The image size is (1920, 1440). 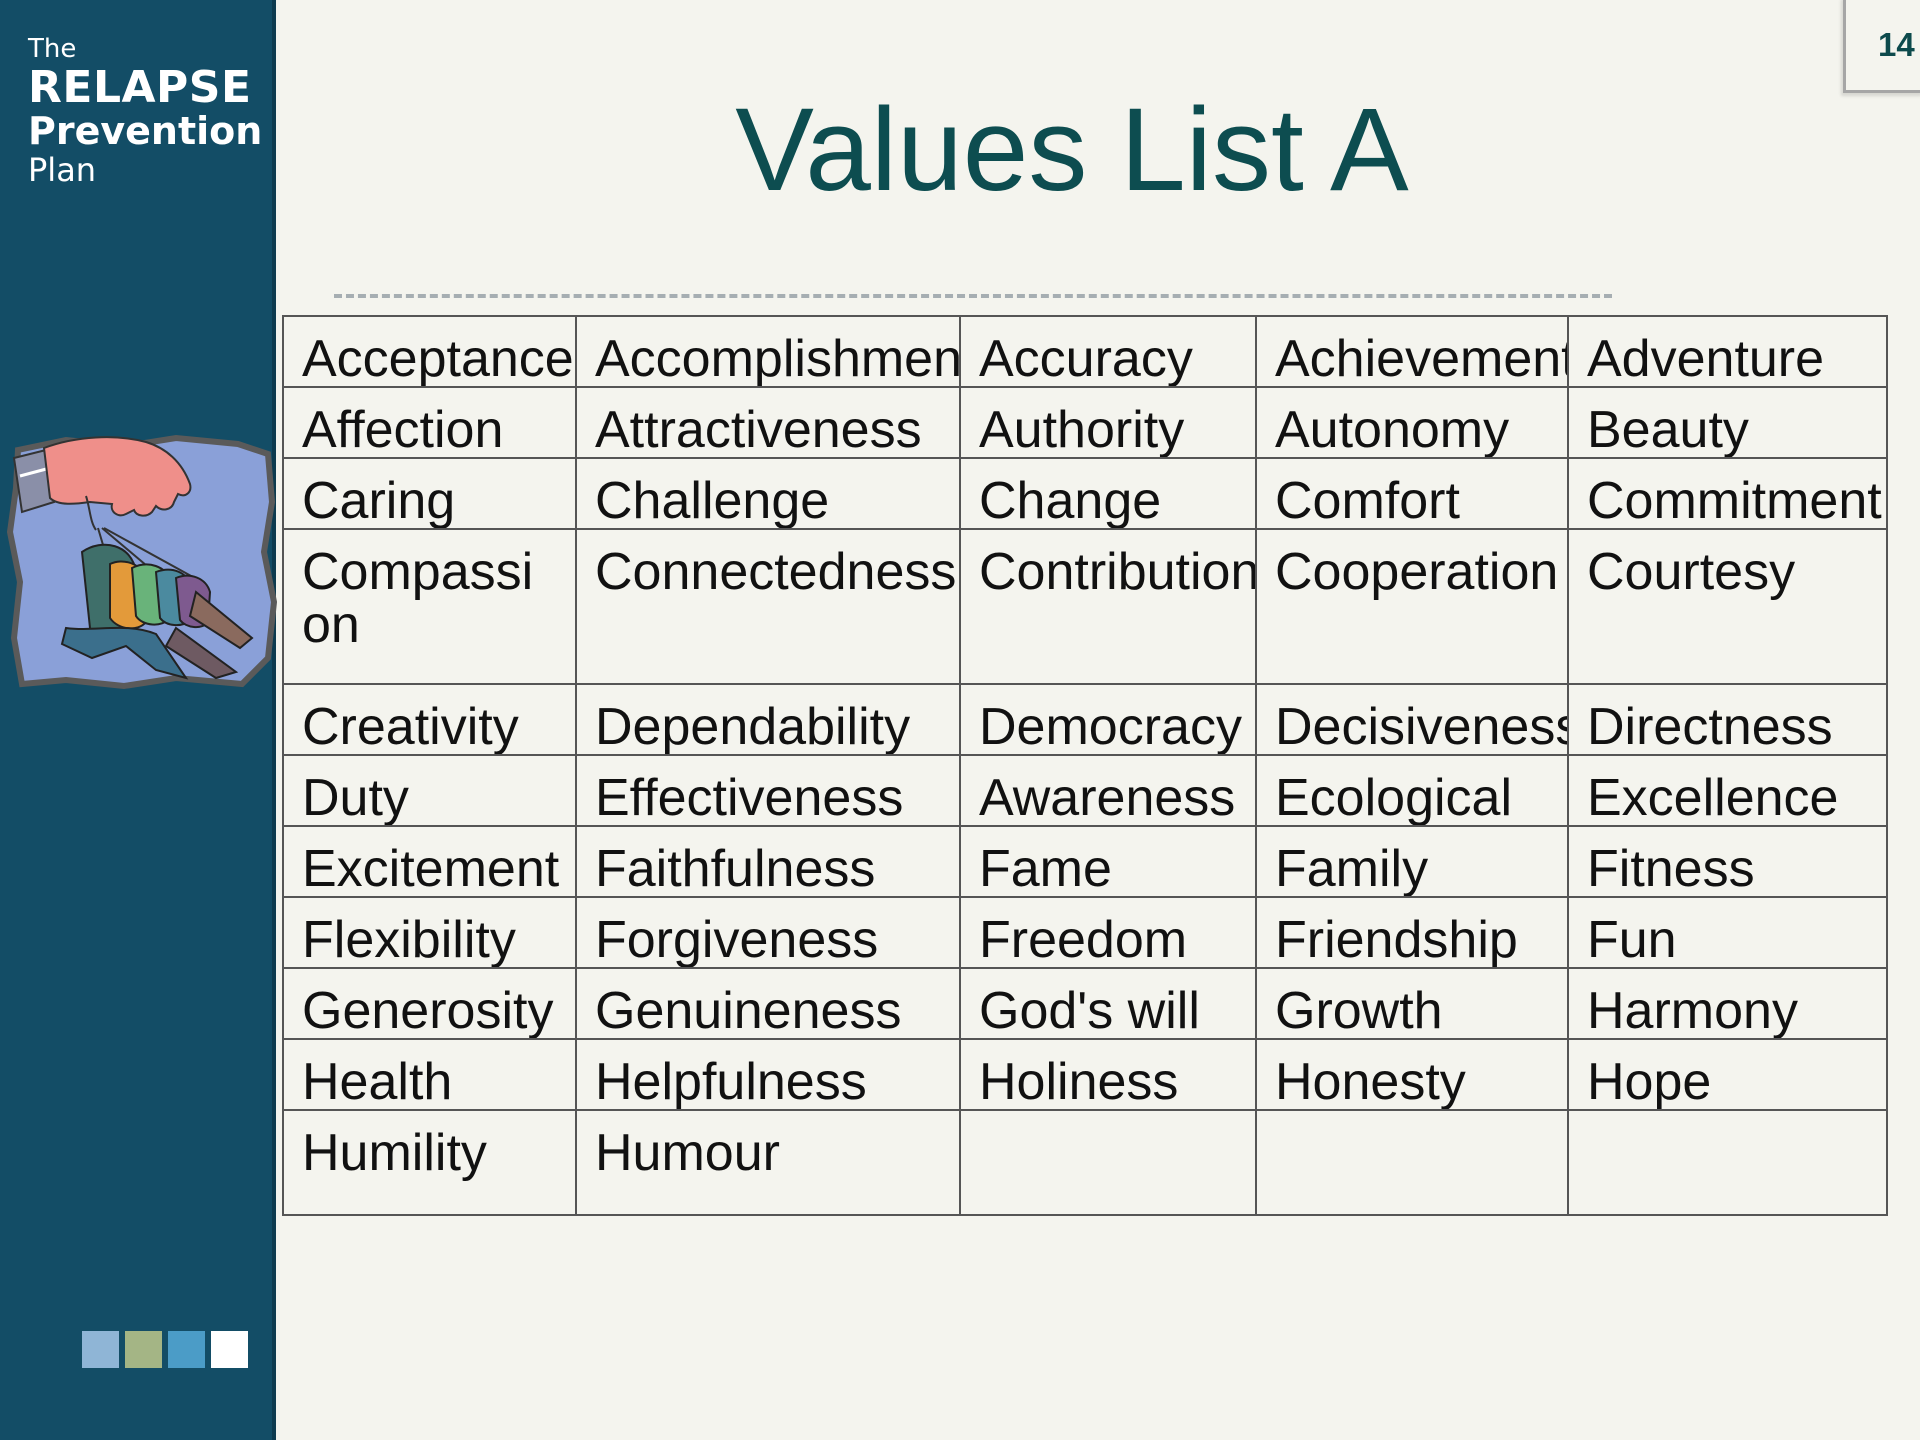 What do you see at coordinates (1412, 494) in the screenshot?
I see `table-cell: Comfort` at bounding box center [1412, 494].